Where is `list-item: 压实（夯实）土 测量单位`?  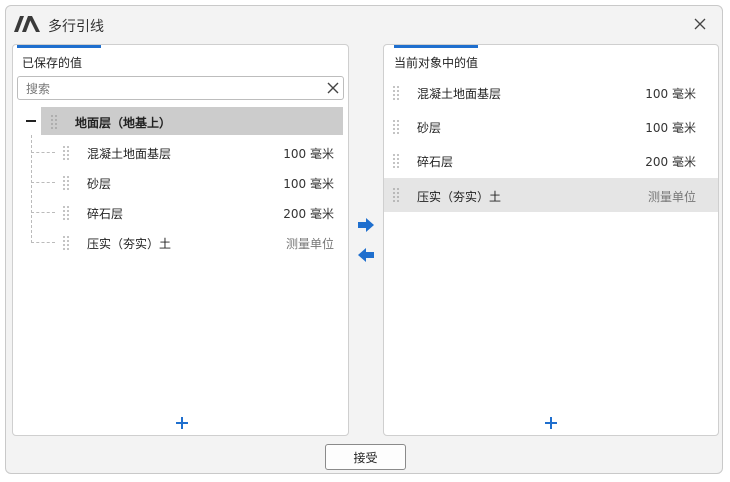
list-item: 压实（夯实）土 测量单位 is located at coordinates (200, 242).